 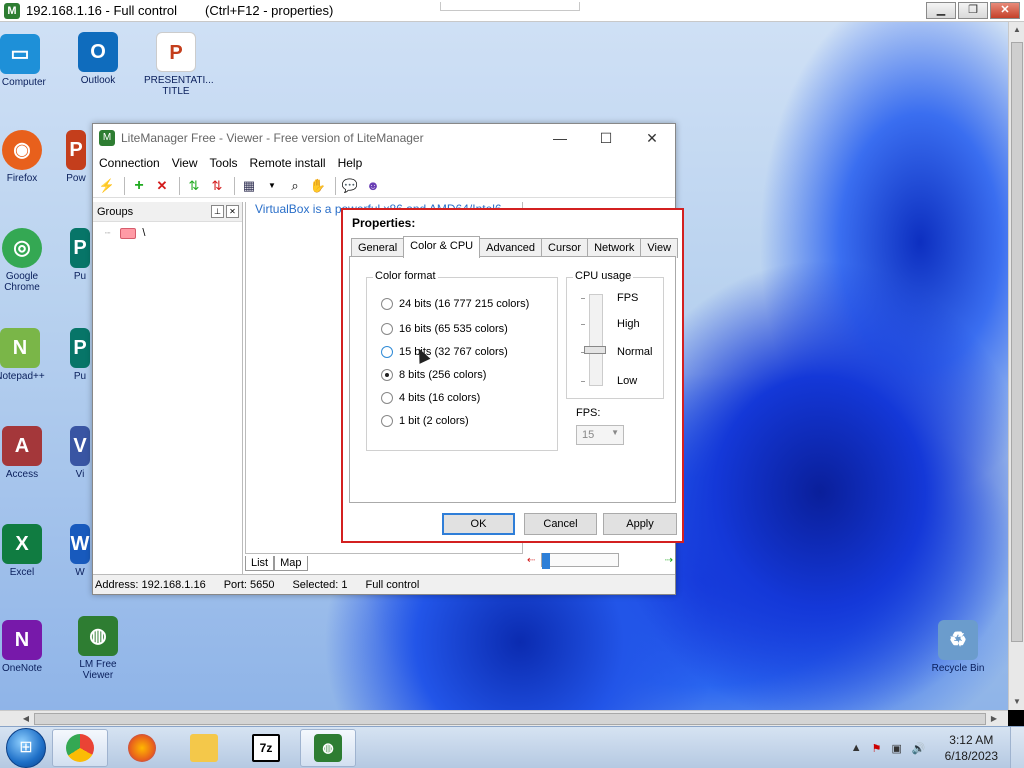 What do you see at coordinates (1016, 702) in the screenshot?
I see `scroll-down-icon: ▼` at bounding box center [1016, 702].